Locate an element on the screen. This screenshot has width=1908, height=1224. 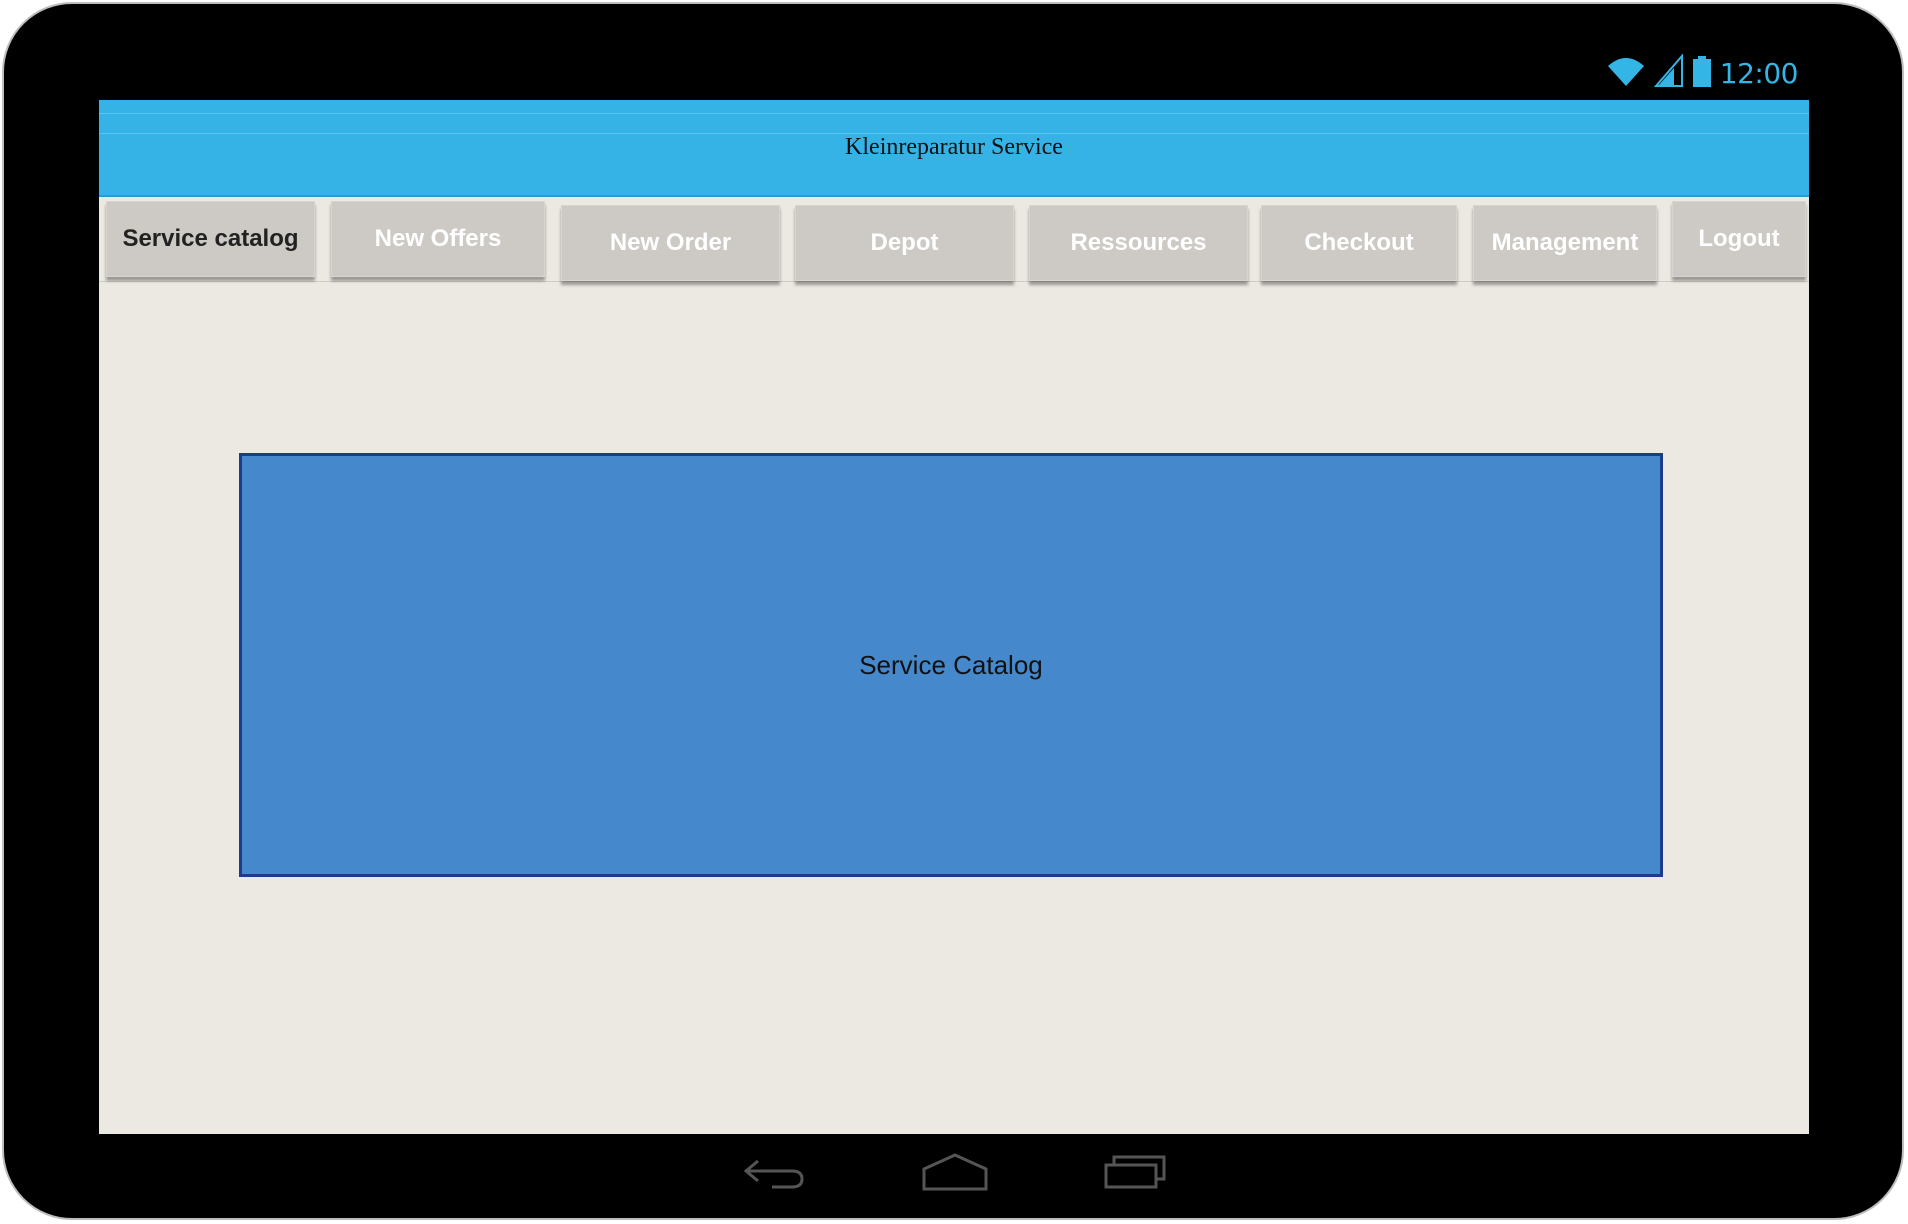
recent-apps-icon is located at coordinates (1135, 1171).